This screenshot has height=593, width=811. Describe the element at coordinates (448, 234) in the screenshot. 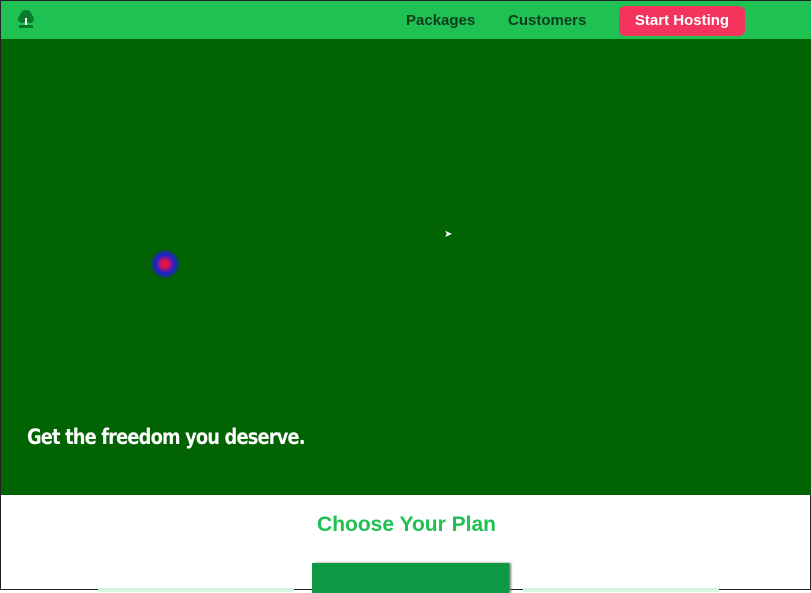

I see `cursor-icon: ➤` at that location.